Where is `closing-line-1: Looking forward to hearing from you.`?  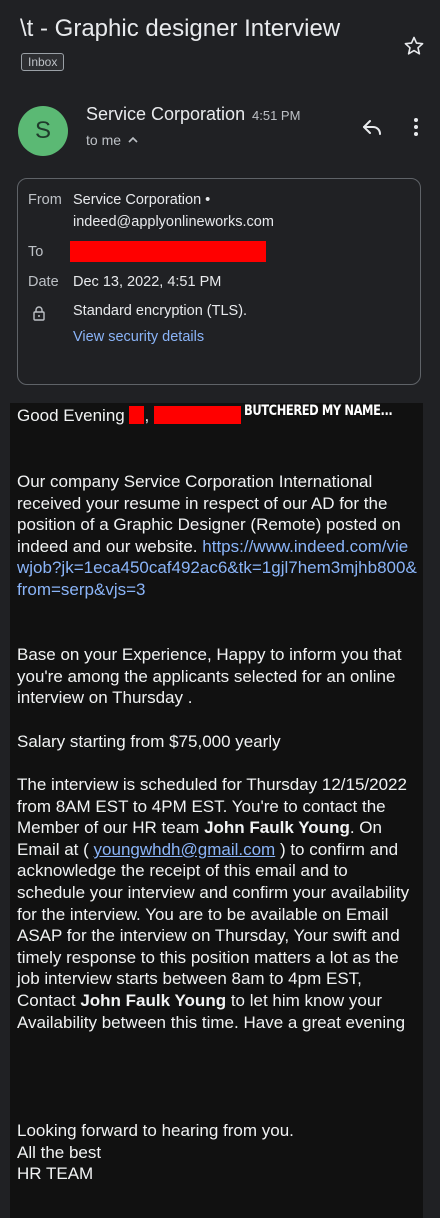 closing-line-1: Looking forward to hearing from you. is located at coordinates (155, 1130).